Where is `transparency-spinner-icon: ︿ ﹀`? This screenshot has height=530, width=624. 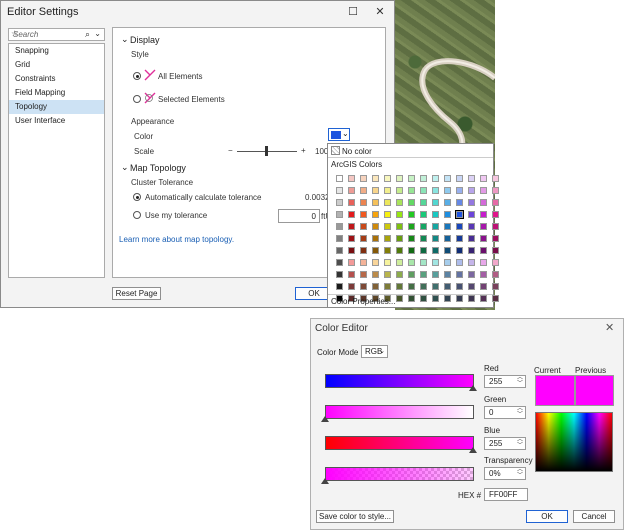 transparency-spinner-icon: ︿ ﹀ is located at coordinates (520, 473).